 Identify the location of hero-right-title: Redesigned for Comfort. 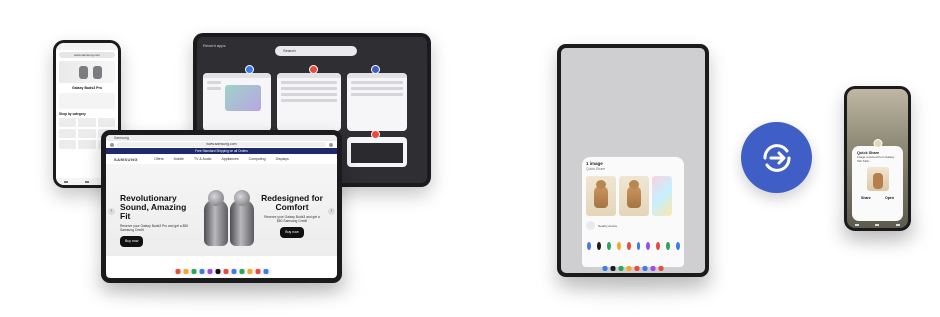
(292, 202).